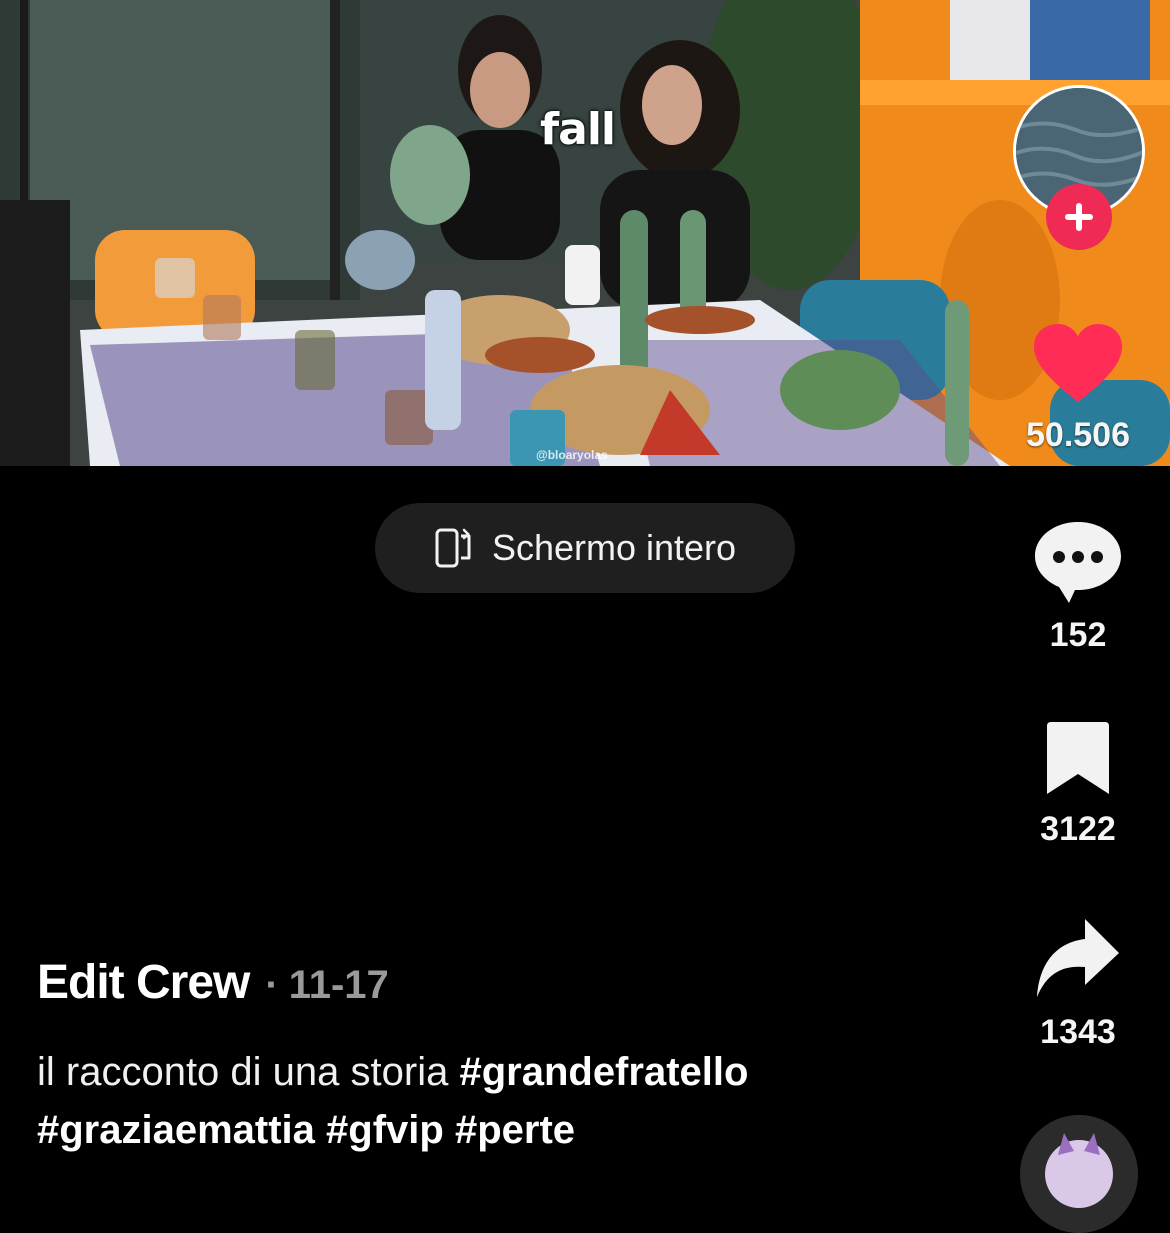 The width and height of the screenshot is (1170, 1233). Describe the element at coordinates (1078, 363) in the screenshot. I see `heart-icon` at that location.